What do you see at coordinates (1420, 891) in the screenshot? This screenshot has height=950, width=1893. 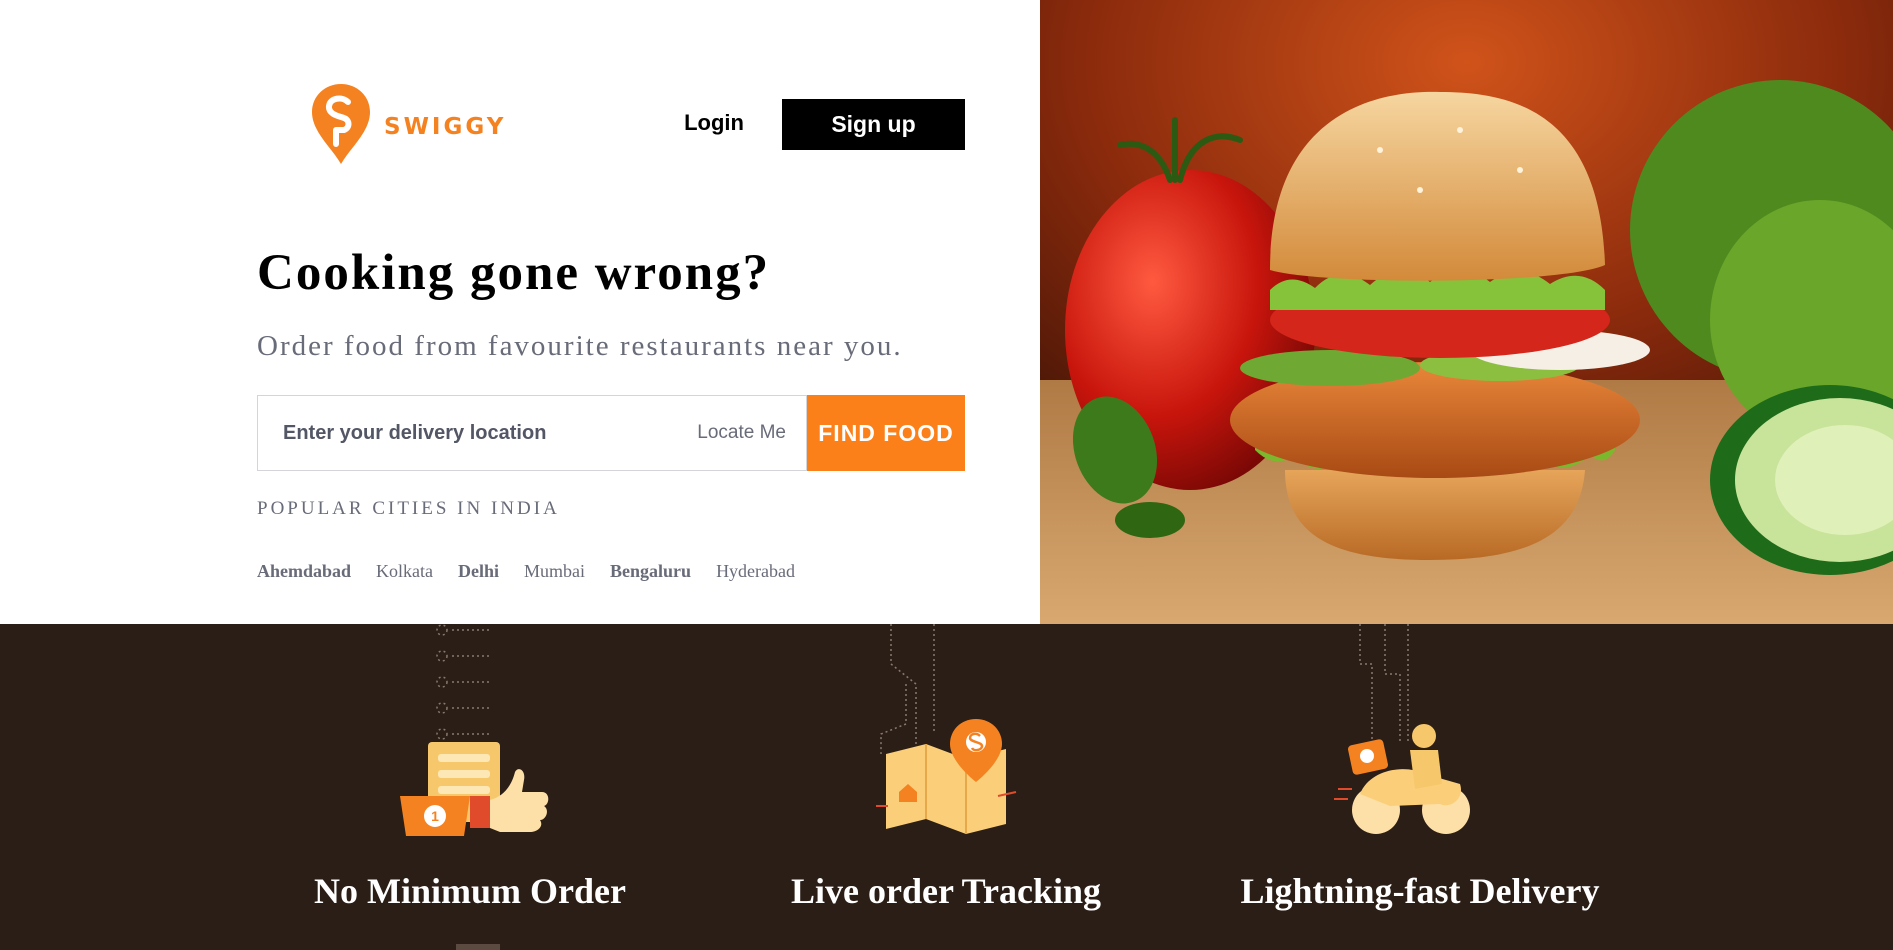 I see `feature-label: Lightning-fast Delivery` at bounding box center [1420, 891].